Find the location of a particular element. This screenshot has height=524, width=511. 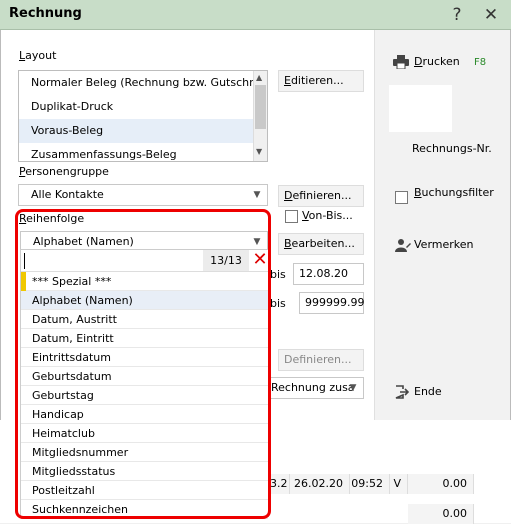

close-icon: ✕ is located at coordinates (491, 15).